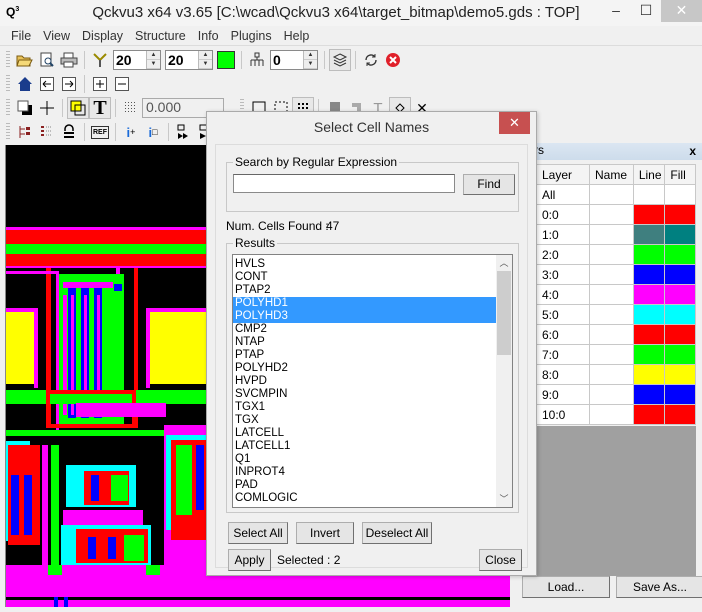 The height and width of the screenshot is (612, 702). What do you see at coordinates (649, 174) in the screenshot?
I see `column-header-line: Line` at bounding box center [649, 174].